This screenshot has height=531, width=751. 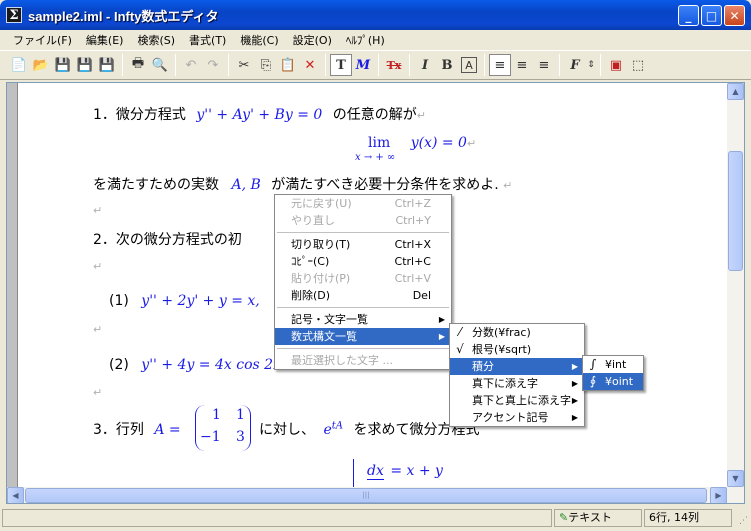 I want to click on math-mode-button: M, so click(x=363, y=65).